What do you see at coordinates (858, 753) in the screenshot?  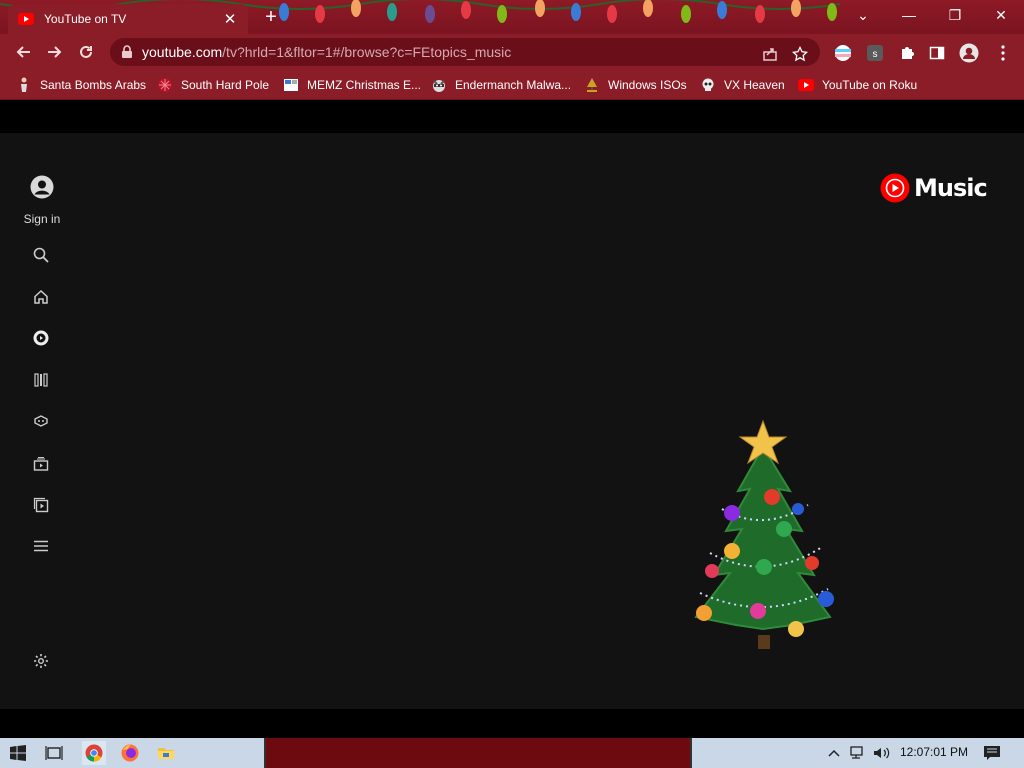 I see `network-icon` at bounding box center [858, 753].